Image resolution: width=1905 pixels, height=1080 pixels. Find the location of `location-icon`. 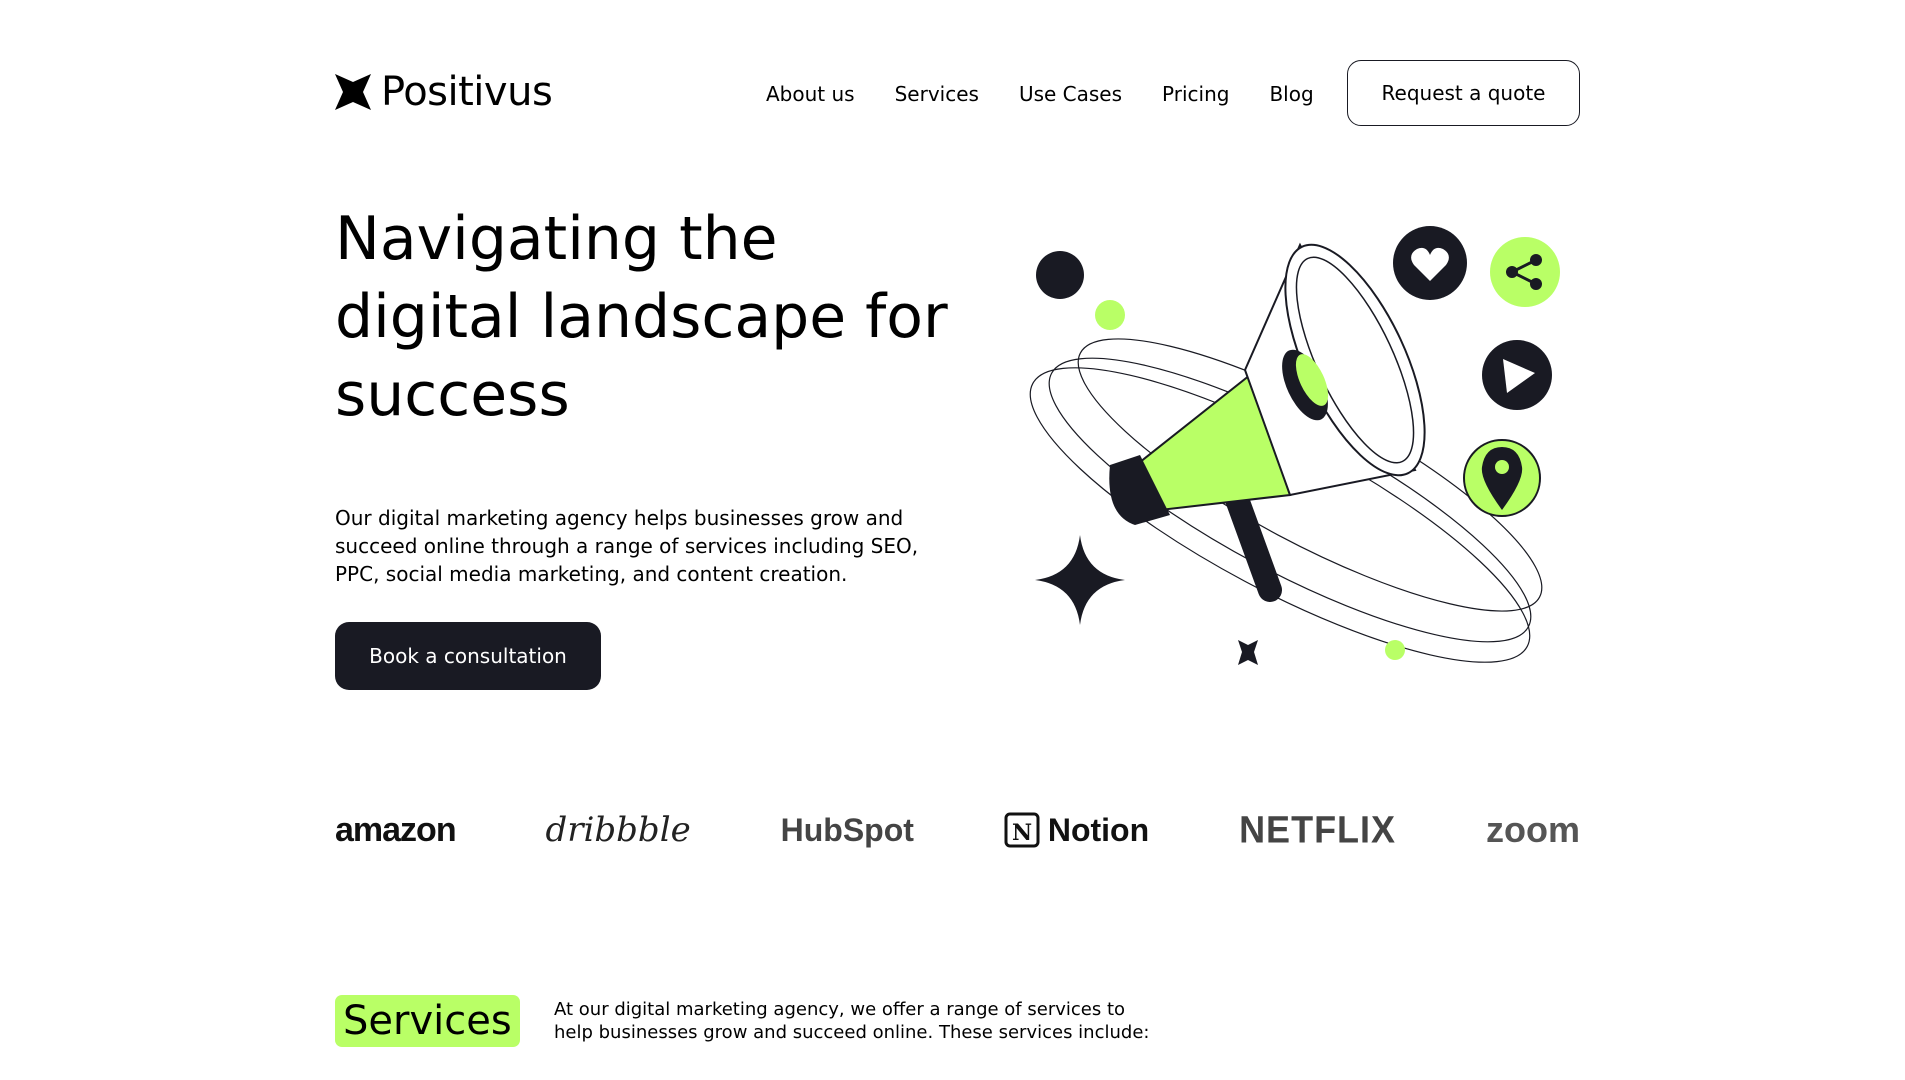

location-icon is located at coordinates (1502, 478).